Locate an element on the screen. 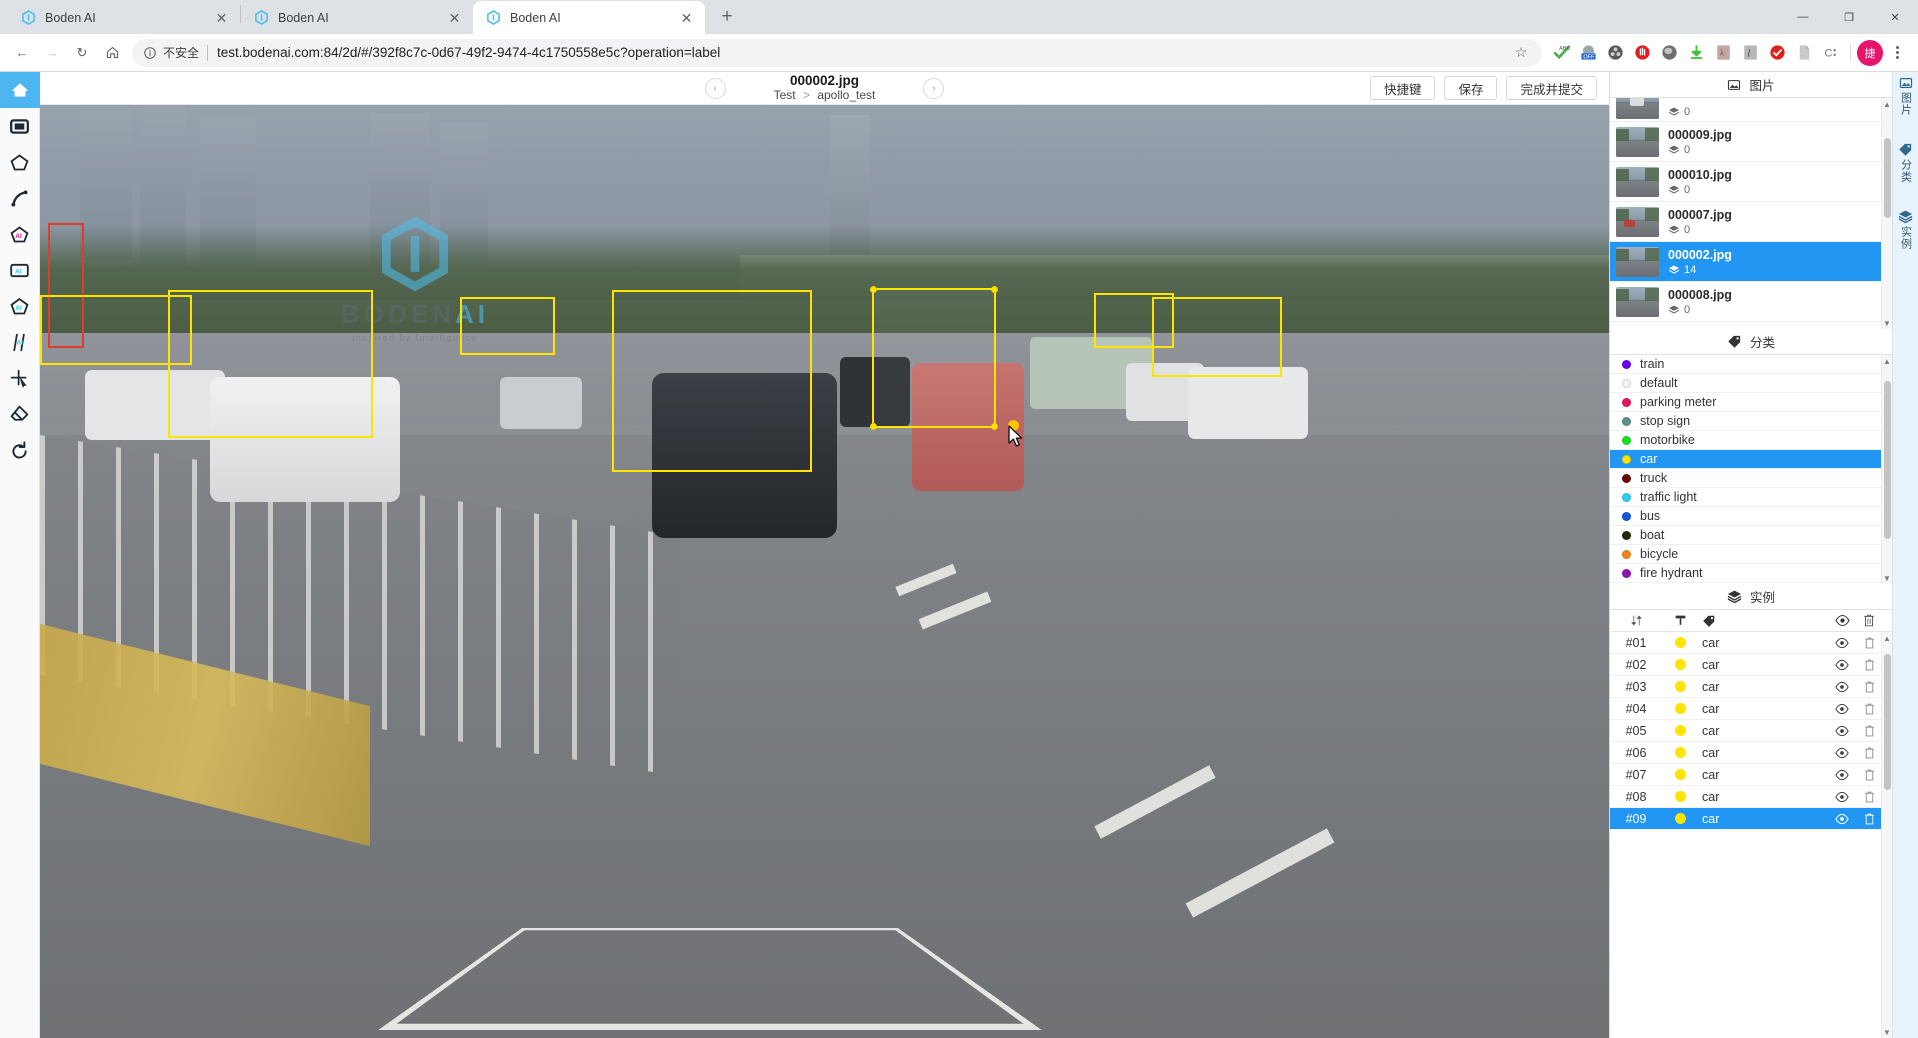 The height and width of the screenshot is (1038, 1918). sphere-icon is located at coordinates (1669, 53).